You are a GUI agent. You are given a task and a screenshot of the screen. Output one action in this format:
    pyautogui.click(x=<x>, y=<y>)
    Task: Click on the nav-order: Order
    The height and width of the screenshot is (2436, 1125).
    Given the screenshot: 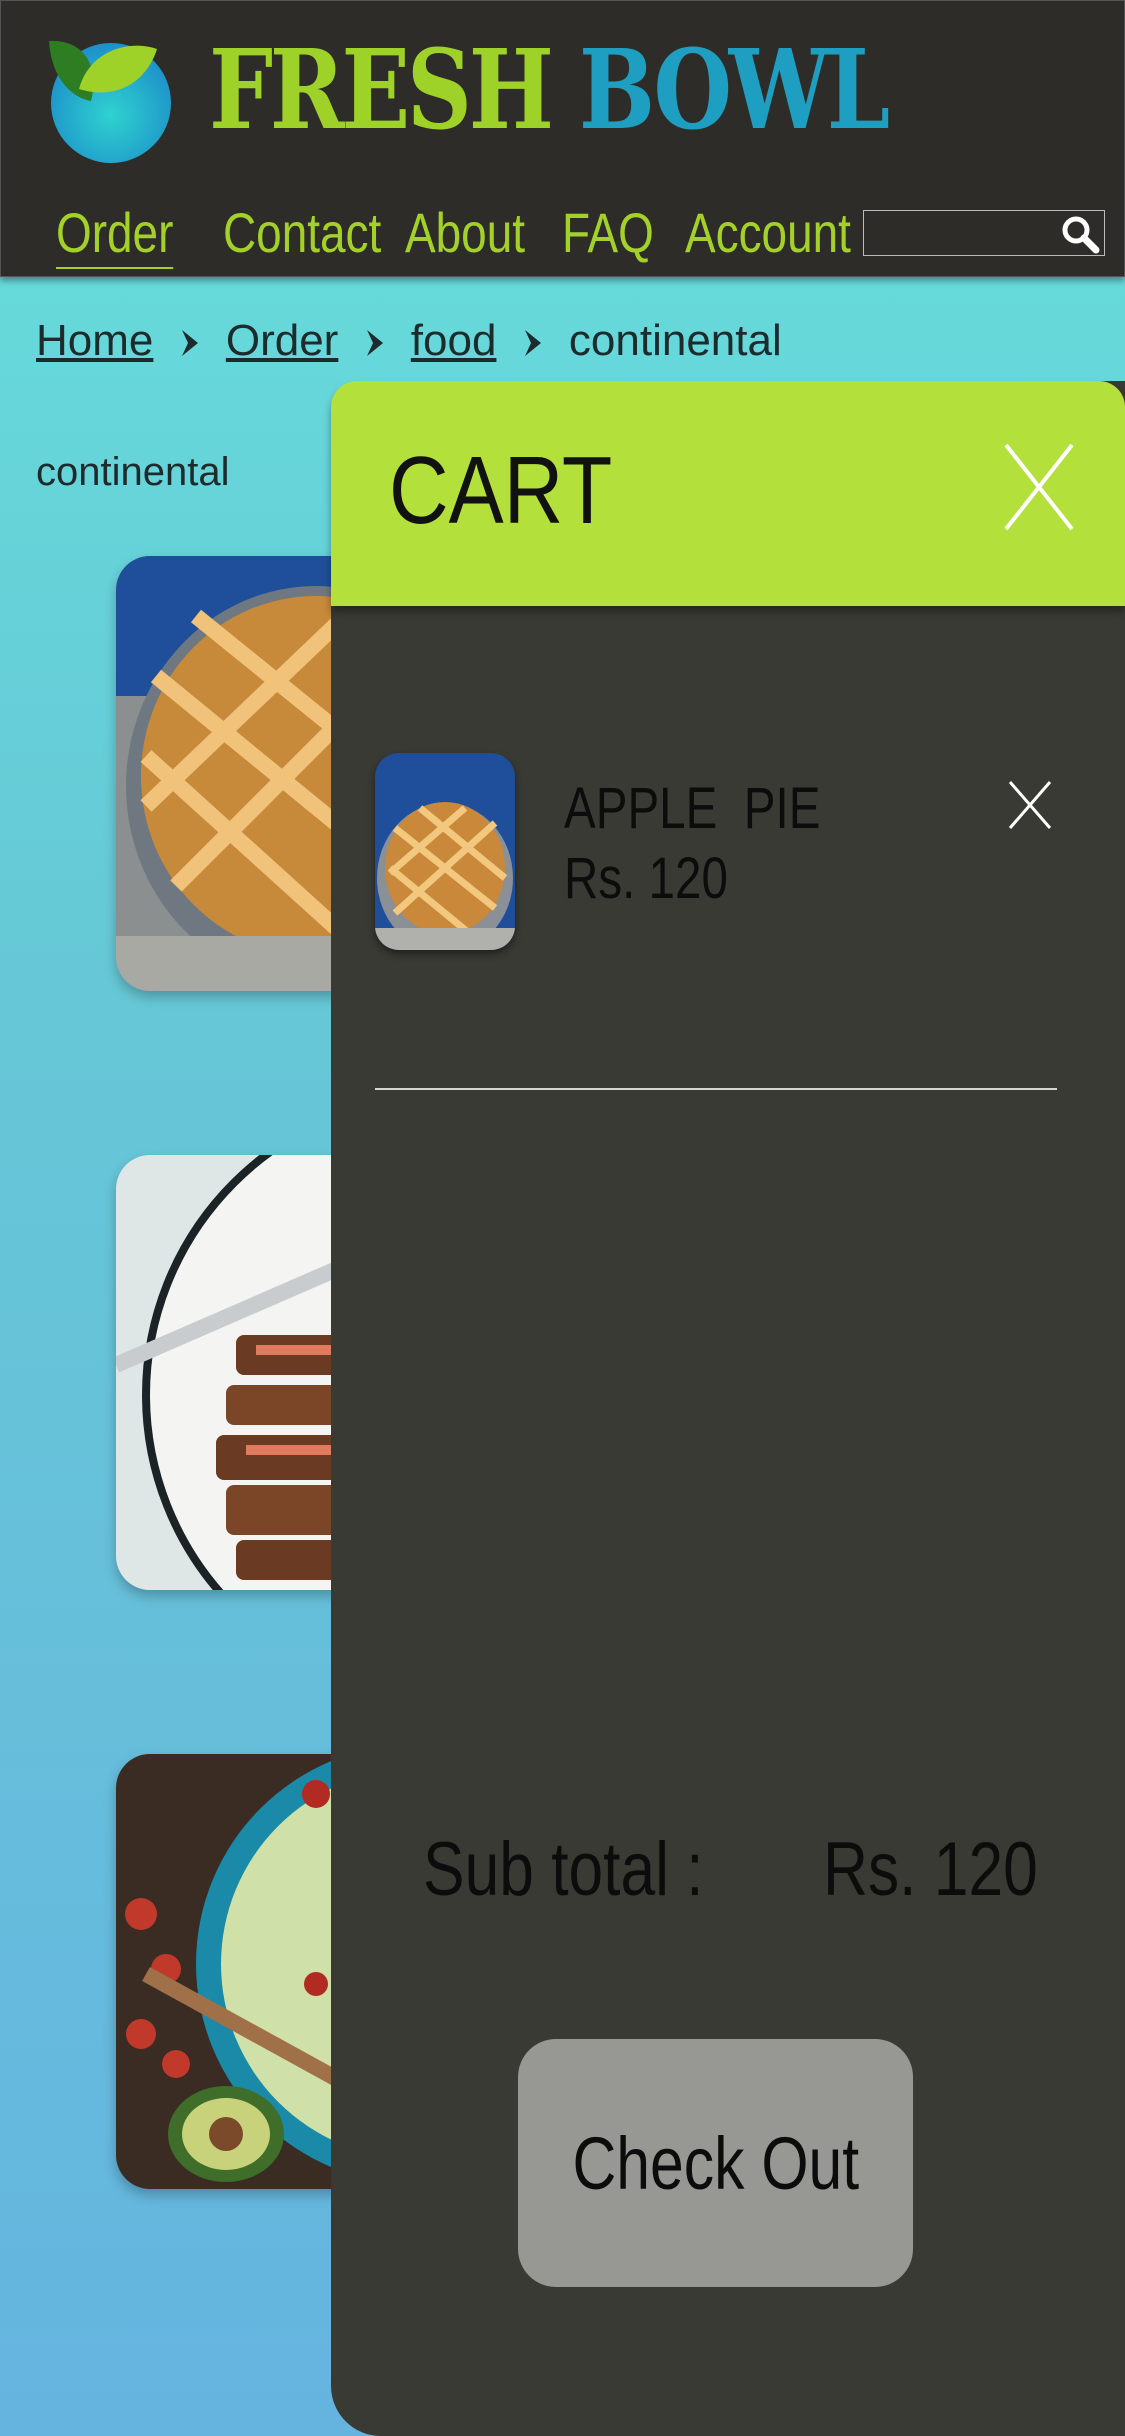 What is the action you would take?
    pyautogui.click(x=115, y=234)
    